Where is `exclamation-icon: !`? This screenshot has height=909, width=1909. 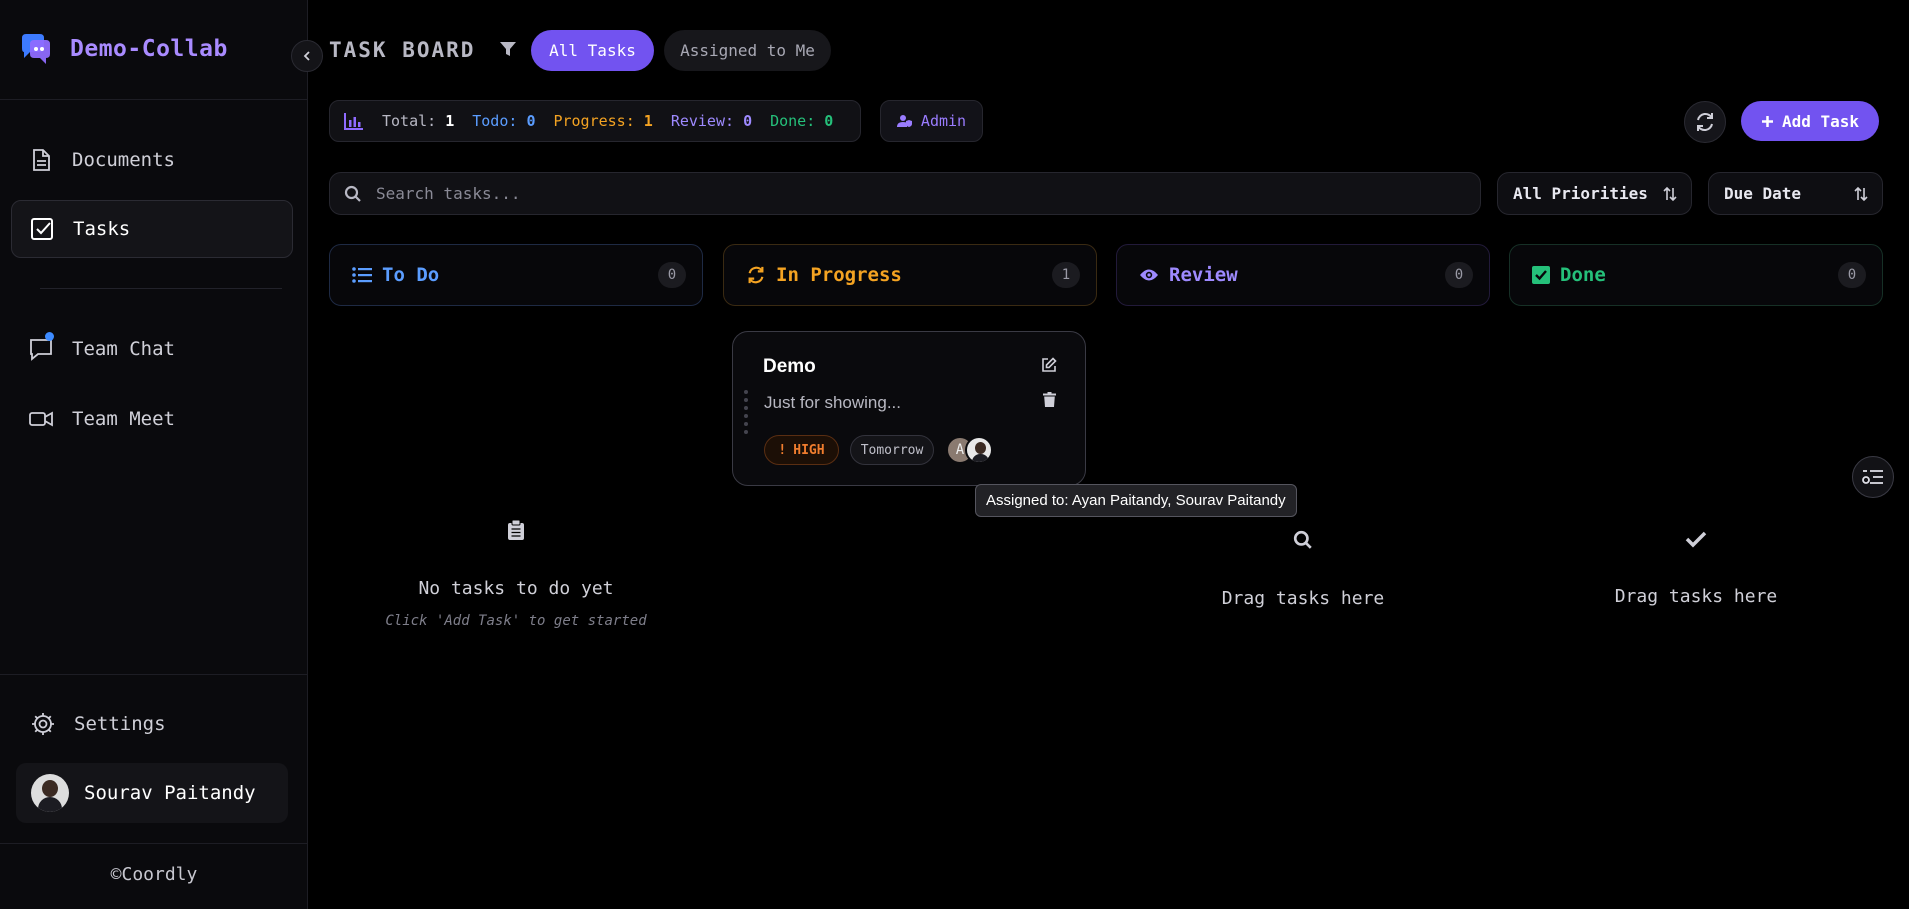 exclamation-icon: ! is located at coordinates (782, 450).